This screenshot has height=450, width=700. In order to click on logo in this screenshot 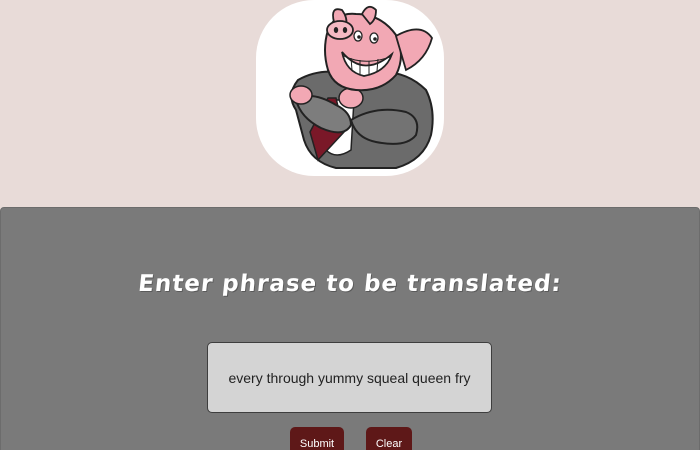, I will do `click(350, 88)`.